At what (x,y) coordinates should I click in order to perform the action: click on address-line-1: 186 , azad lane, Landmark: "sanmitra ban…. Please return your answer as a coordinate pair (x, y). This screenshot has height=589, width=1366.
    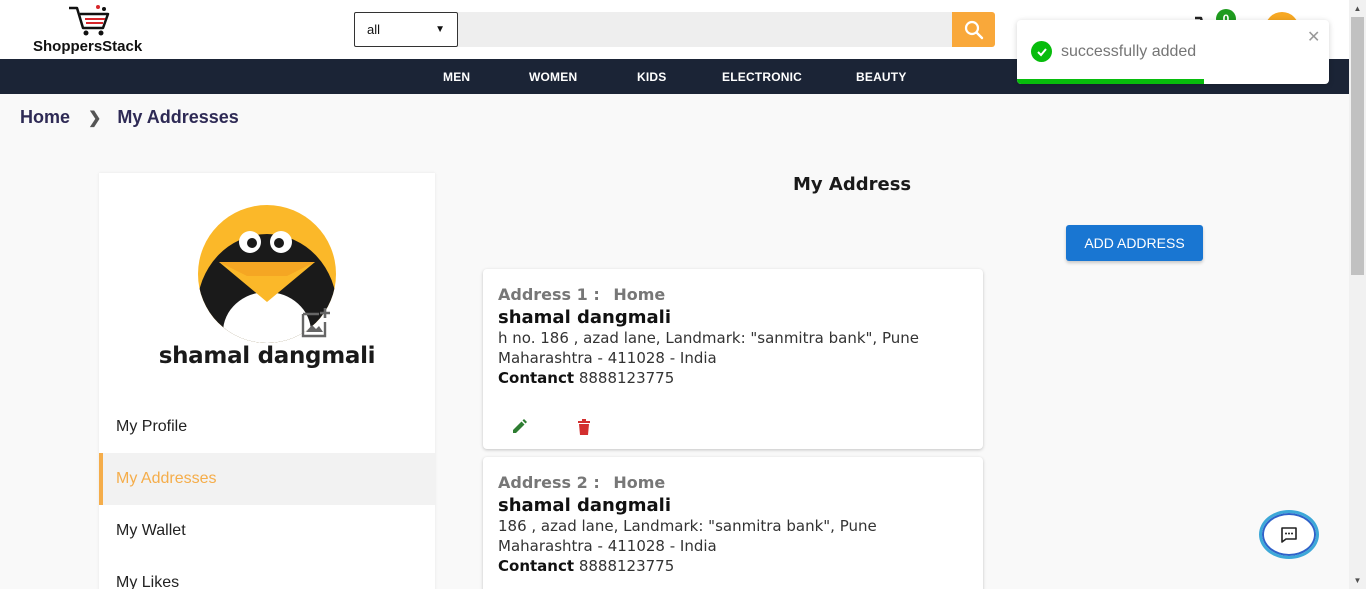
    Looking at the image, I should click on (687, 526).